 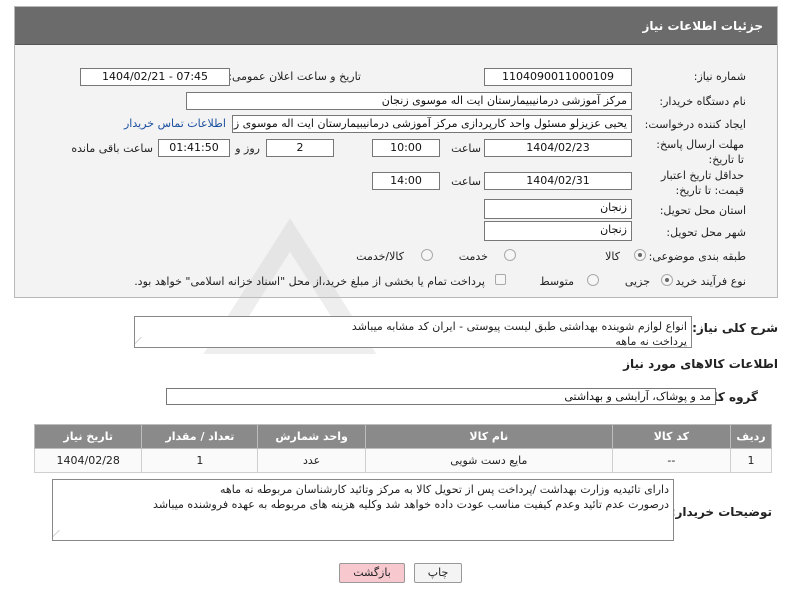 What do you see at coordinates (247, 148) in the screenshot?
I see `days-label: روز و` at bounding box center [247, 148].